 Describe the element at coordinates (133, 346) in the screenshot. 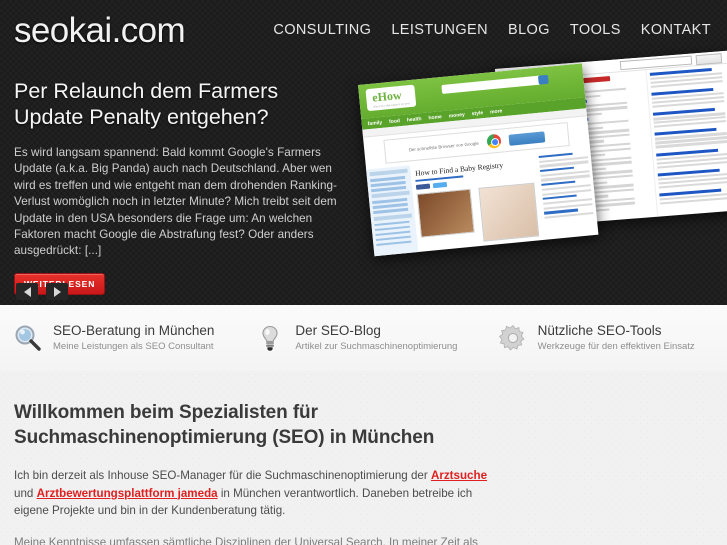

I see `feature-subtitle: Meine Leistungen als SEO Consultant` at that location.